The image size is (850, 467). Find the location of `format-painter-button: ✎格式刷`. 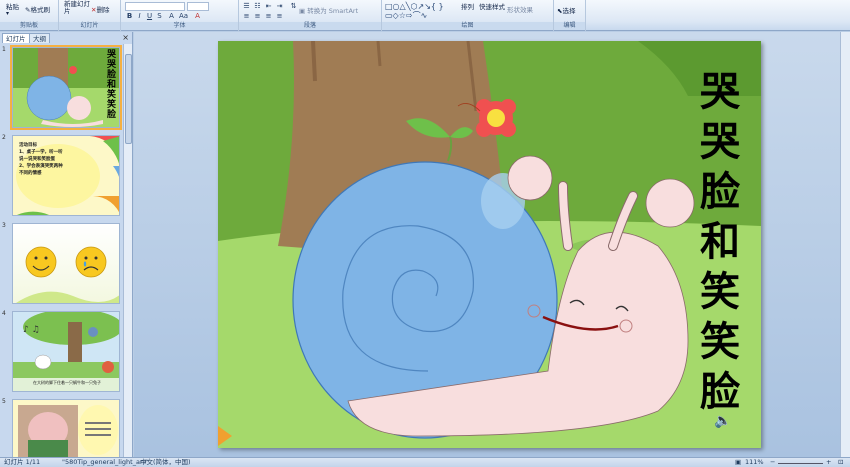

format-painter-button: ✎格式刷 is located at coordinates (37, 9).